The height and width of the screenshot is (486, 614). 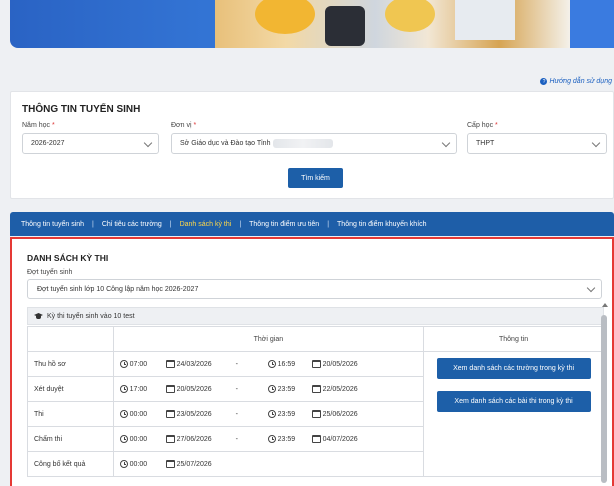 What do you see at coordinates (268, 339) in the screenshot?
I see `time-column-header: Thời gian` at bounding box center [268, 339].